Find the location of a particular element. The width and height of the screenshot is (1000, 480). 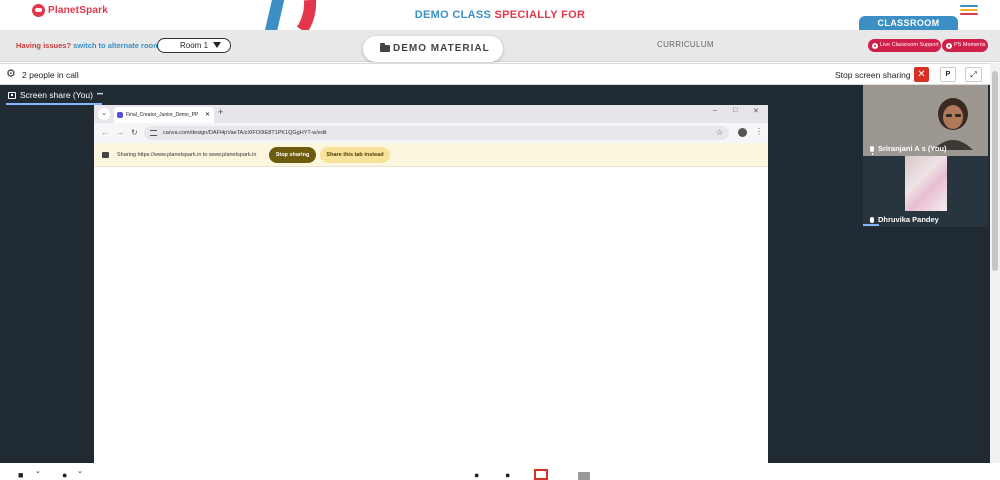

stop-present-icon is located at coordinates (541, 474).